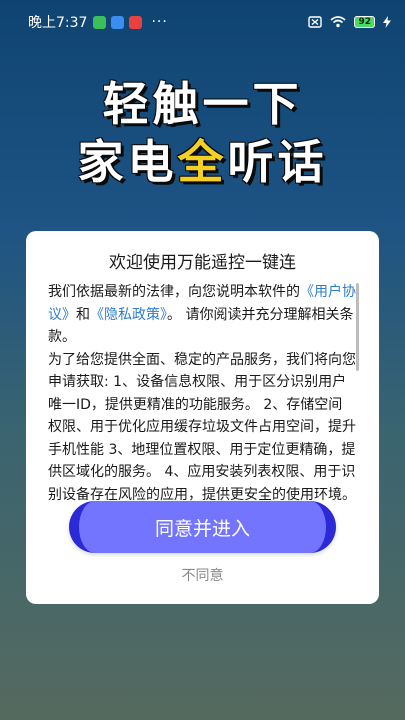 The width and height of the screenshot is (405, 720). What do you see at coordinates (202, 22) in the screenshot?
I see `status-bar: 晚上7:37 ··· 92` at bounding box center [202, 22].